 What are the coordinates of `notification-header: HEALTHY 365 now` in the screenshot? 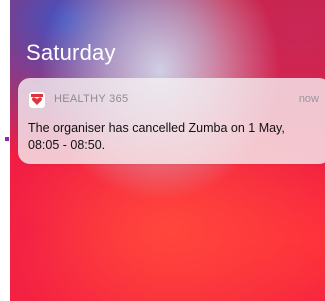 It's located at (173, 100).